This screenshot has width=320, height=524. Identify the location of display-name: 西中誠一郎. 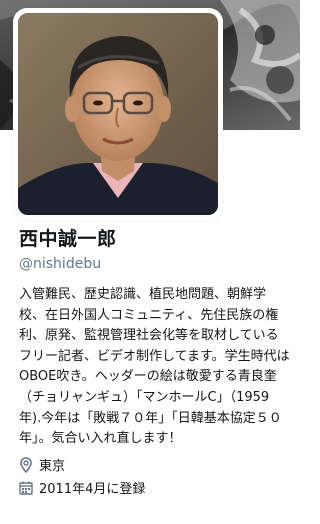
(155, 239).